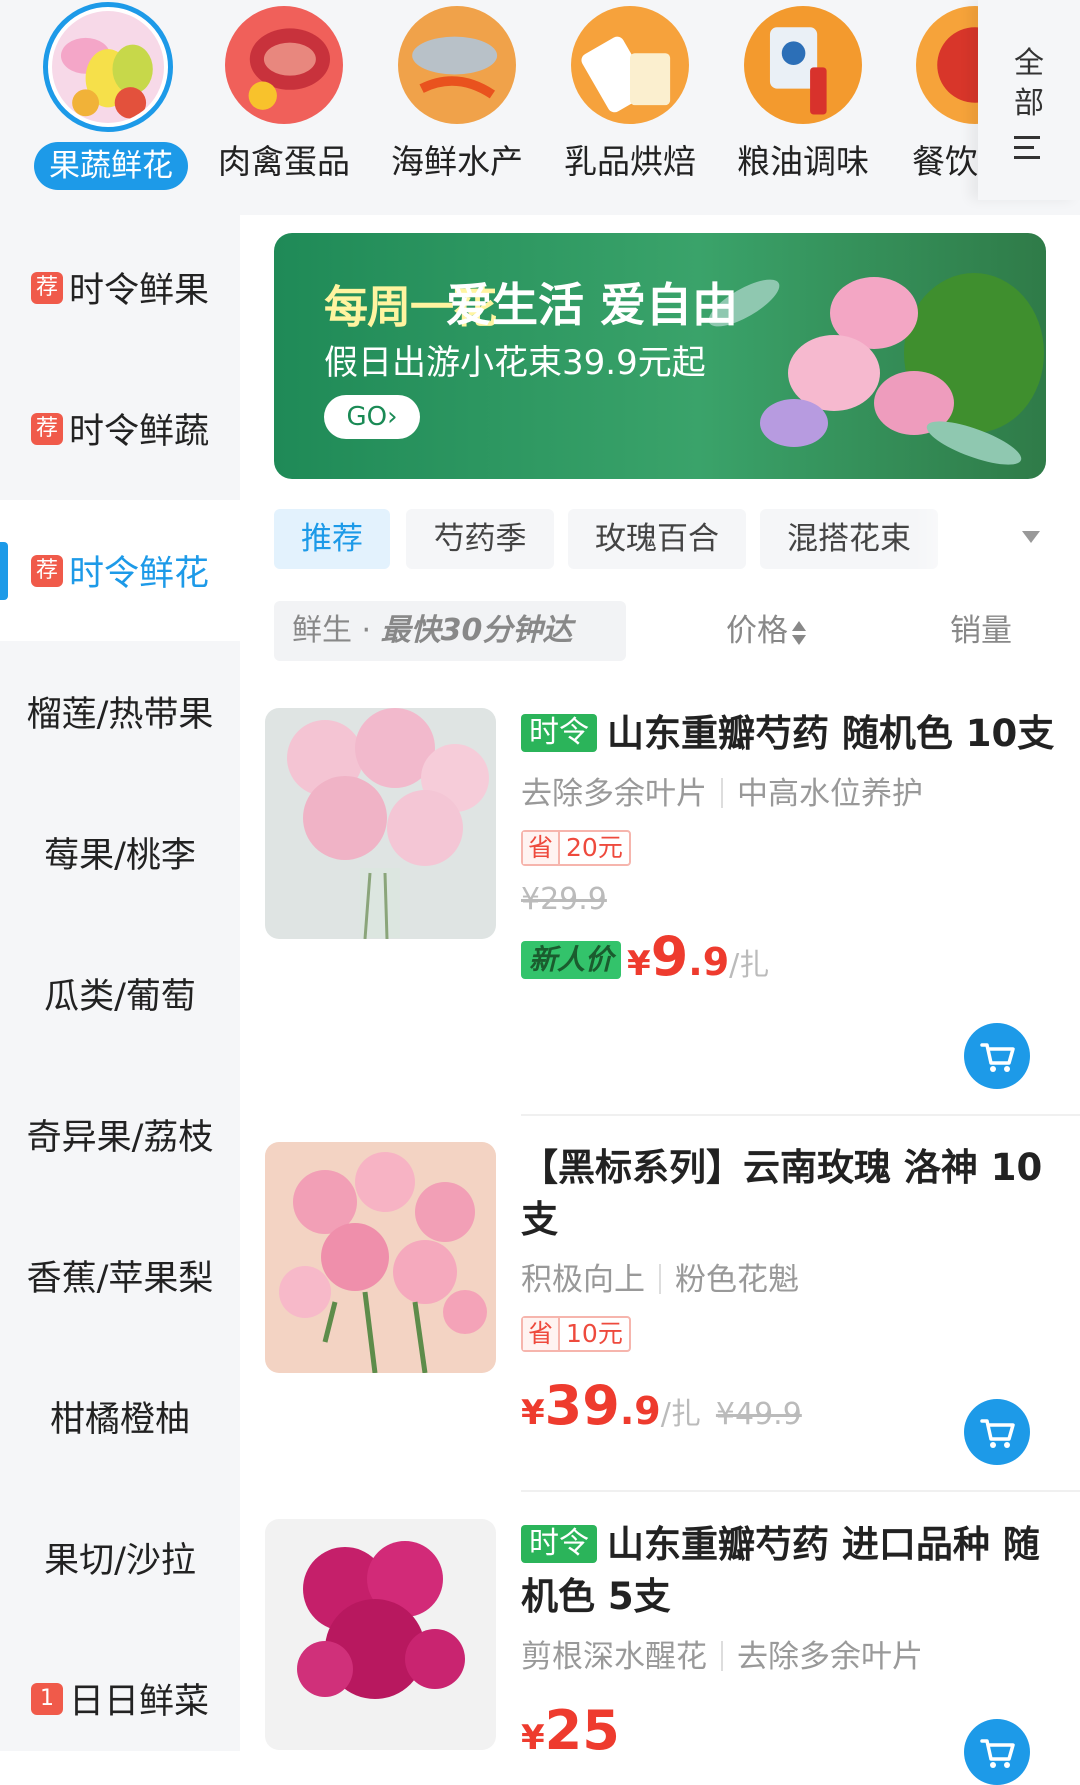 The width and height of the screenshot is (1080, 1785). I want to click on sidebar-item-cut-fruit: 果切/沙拉, so click(120, 1557).